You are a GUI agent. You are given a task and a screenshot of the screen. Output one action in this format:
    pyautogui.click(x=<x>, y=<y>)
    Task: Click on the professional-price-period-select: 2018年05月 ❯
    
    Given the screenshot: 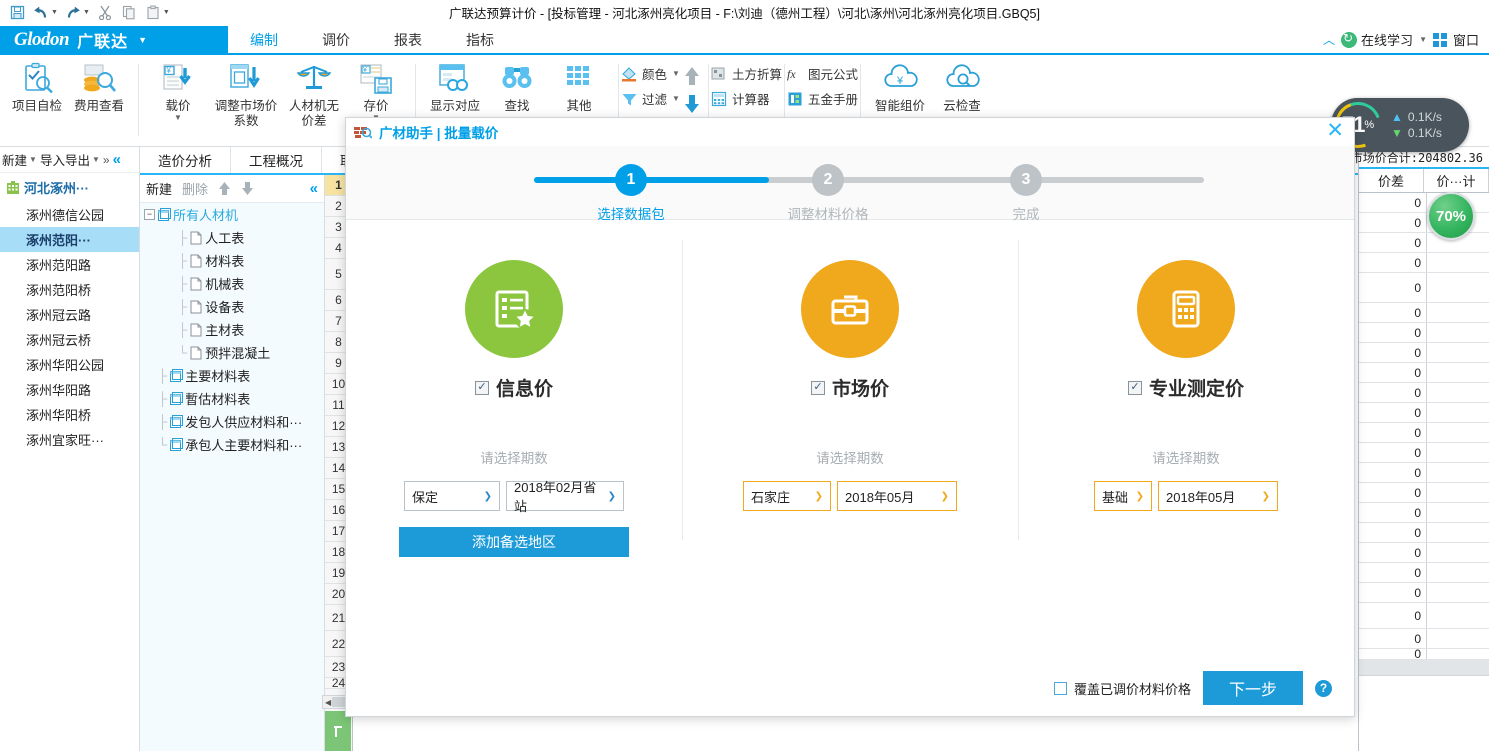 What is the action you would take?
    pyautogui.click(x=1218, y=496)
    